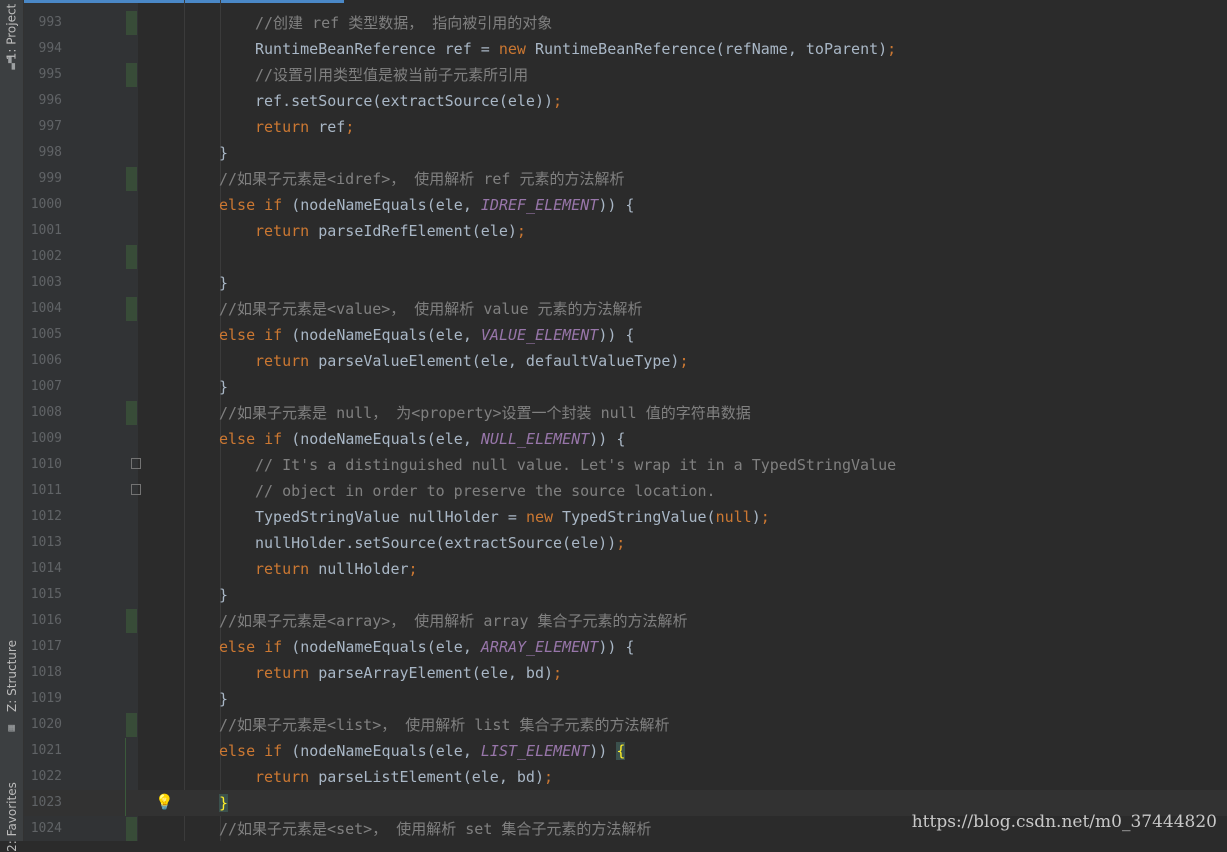 Image resolution: width=1227 pixels, height=852 pixels. I want to click on constant: NULL_ELEMENT, so click(535, 439).